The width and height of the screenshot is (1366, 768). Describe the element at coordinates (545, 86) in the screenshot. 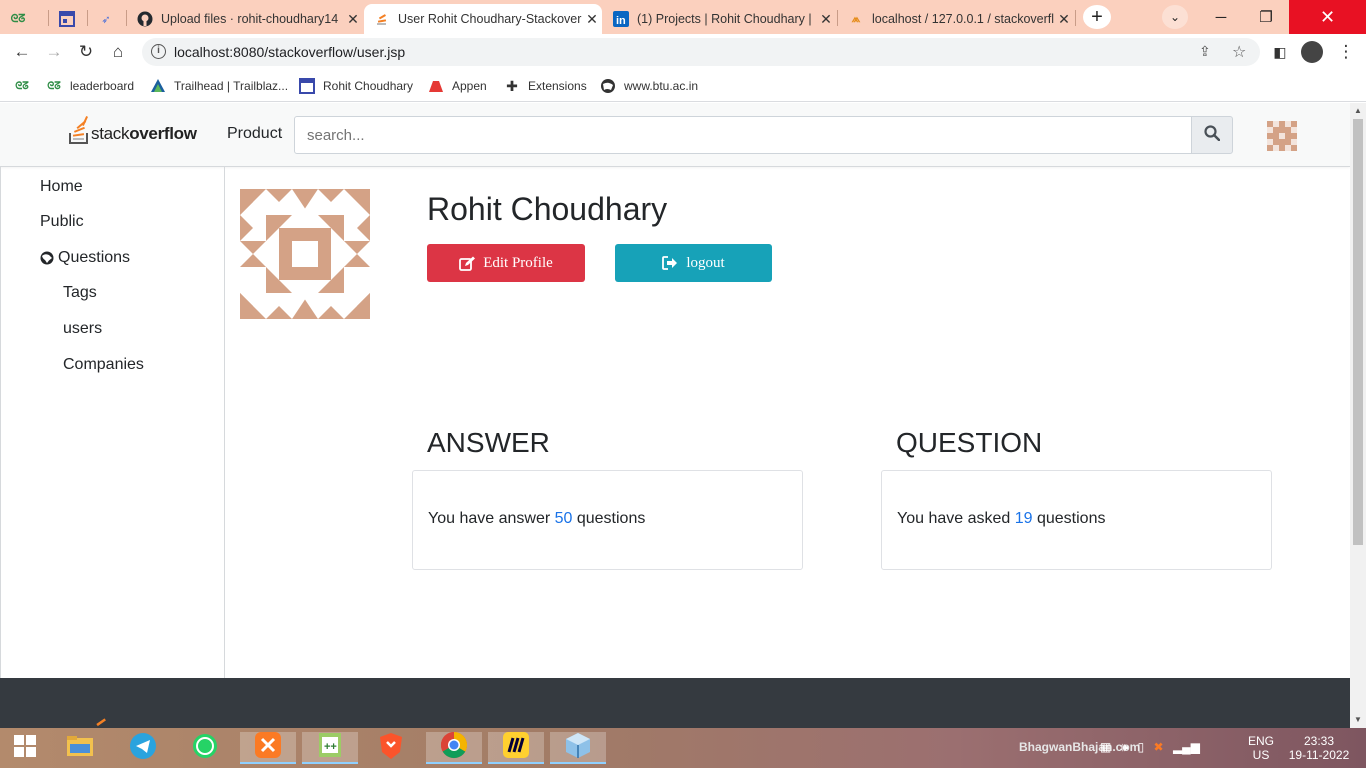

I see `bookmark-extensions: ✚ Extensions` at that location.